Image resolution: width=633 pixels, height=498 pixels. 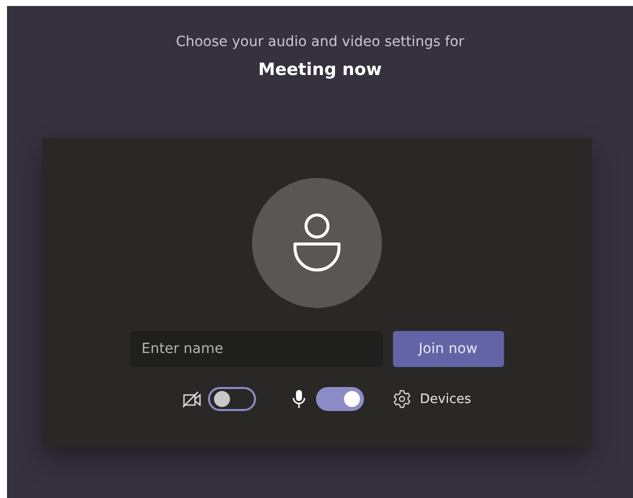 I want to click on camera-off-icon, so click(x=192, y=399).